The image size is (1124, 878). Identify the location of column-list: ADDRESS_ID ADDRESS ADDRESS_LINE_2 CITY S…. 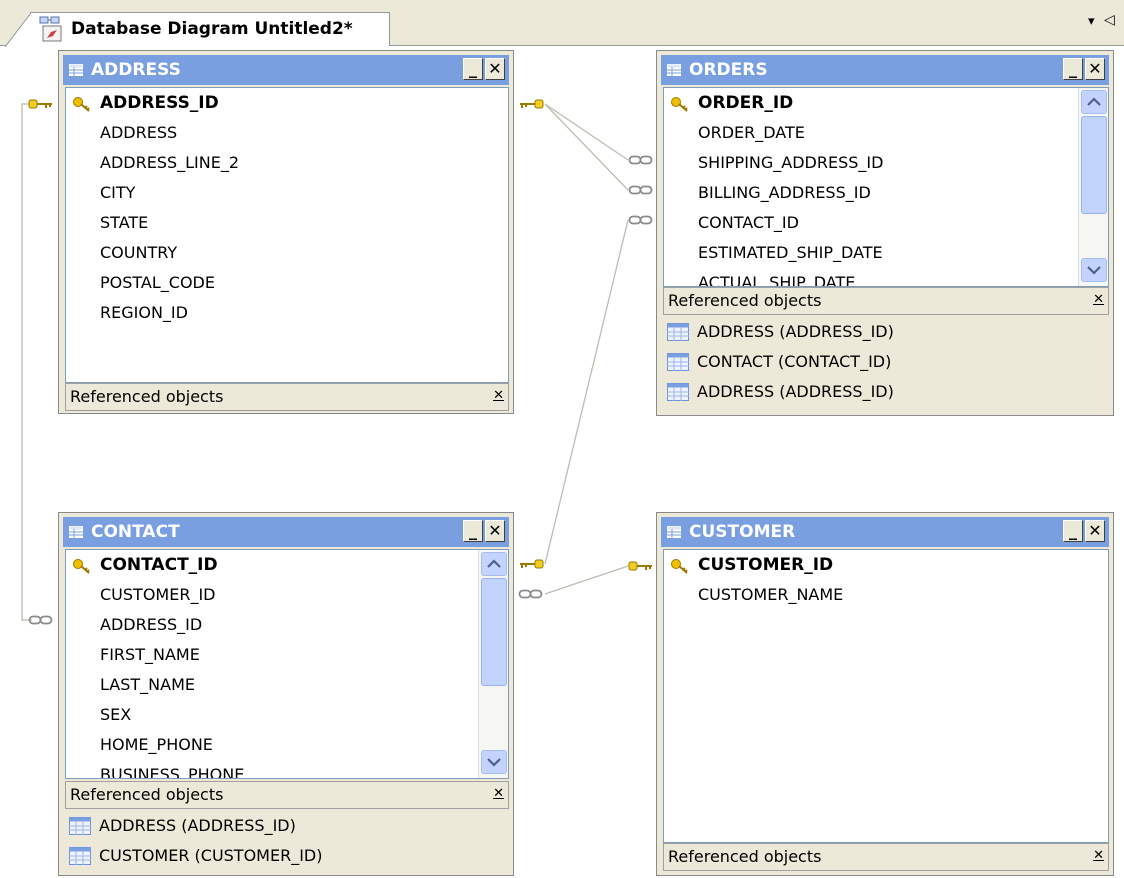
(287, 235).